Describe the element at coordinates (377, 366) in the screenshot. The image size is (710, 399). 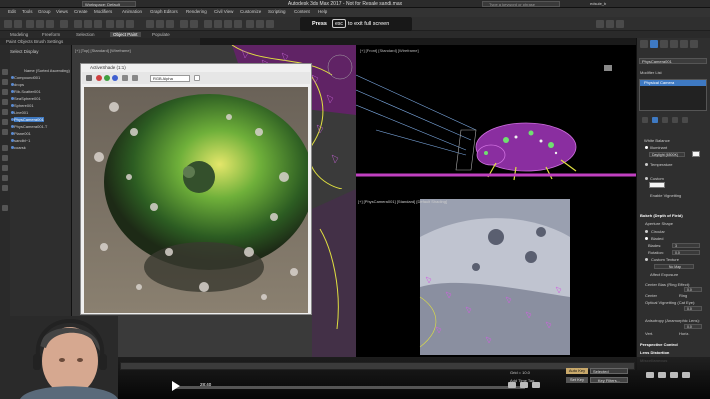
I see `time-slider` at that location.